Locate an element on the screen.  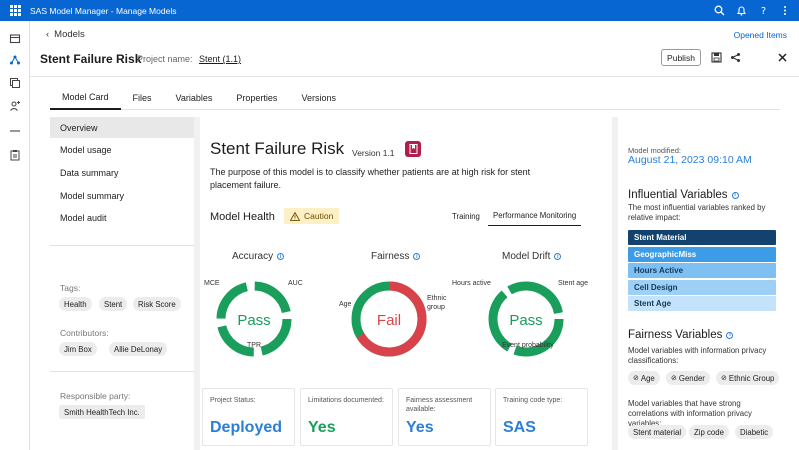
responsible-party-label: Responsible party: is located at coordinates (95, 396).